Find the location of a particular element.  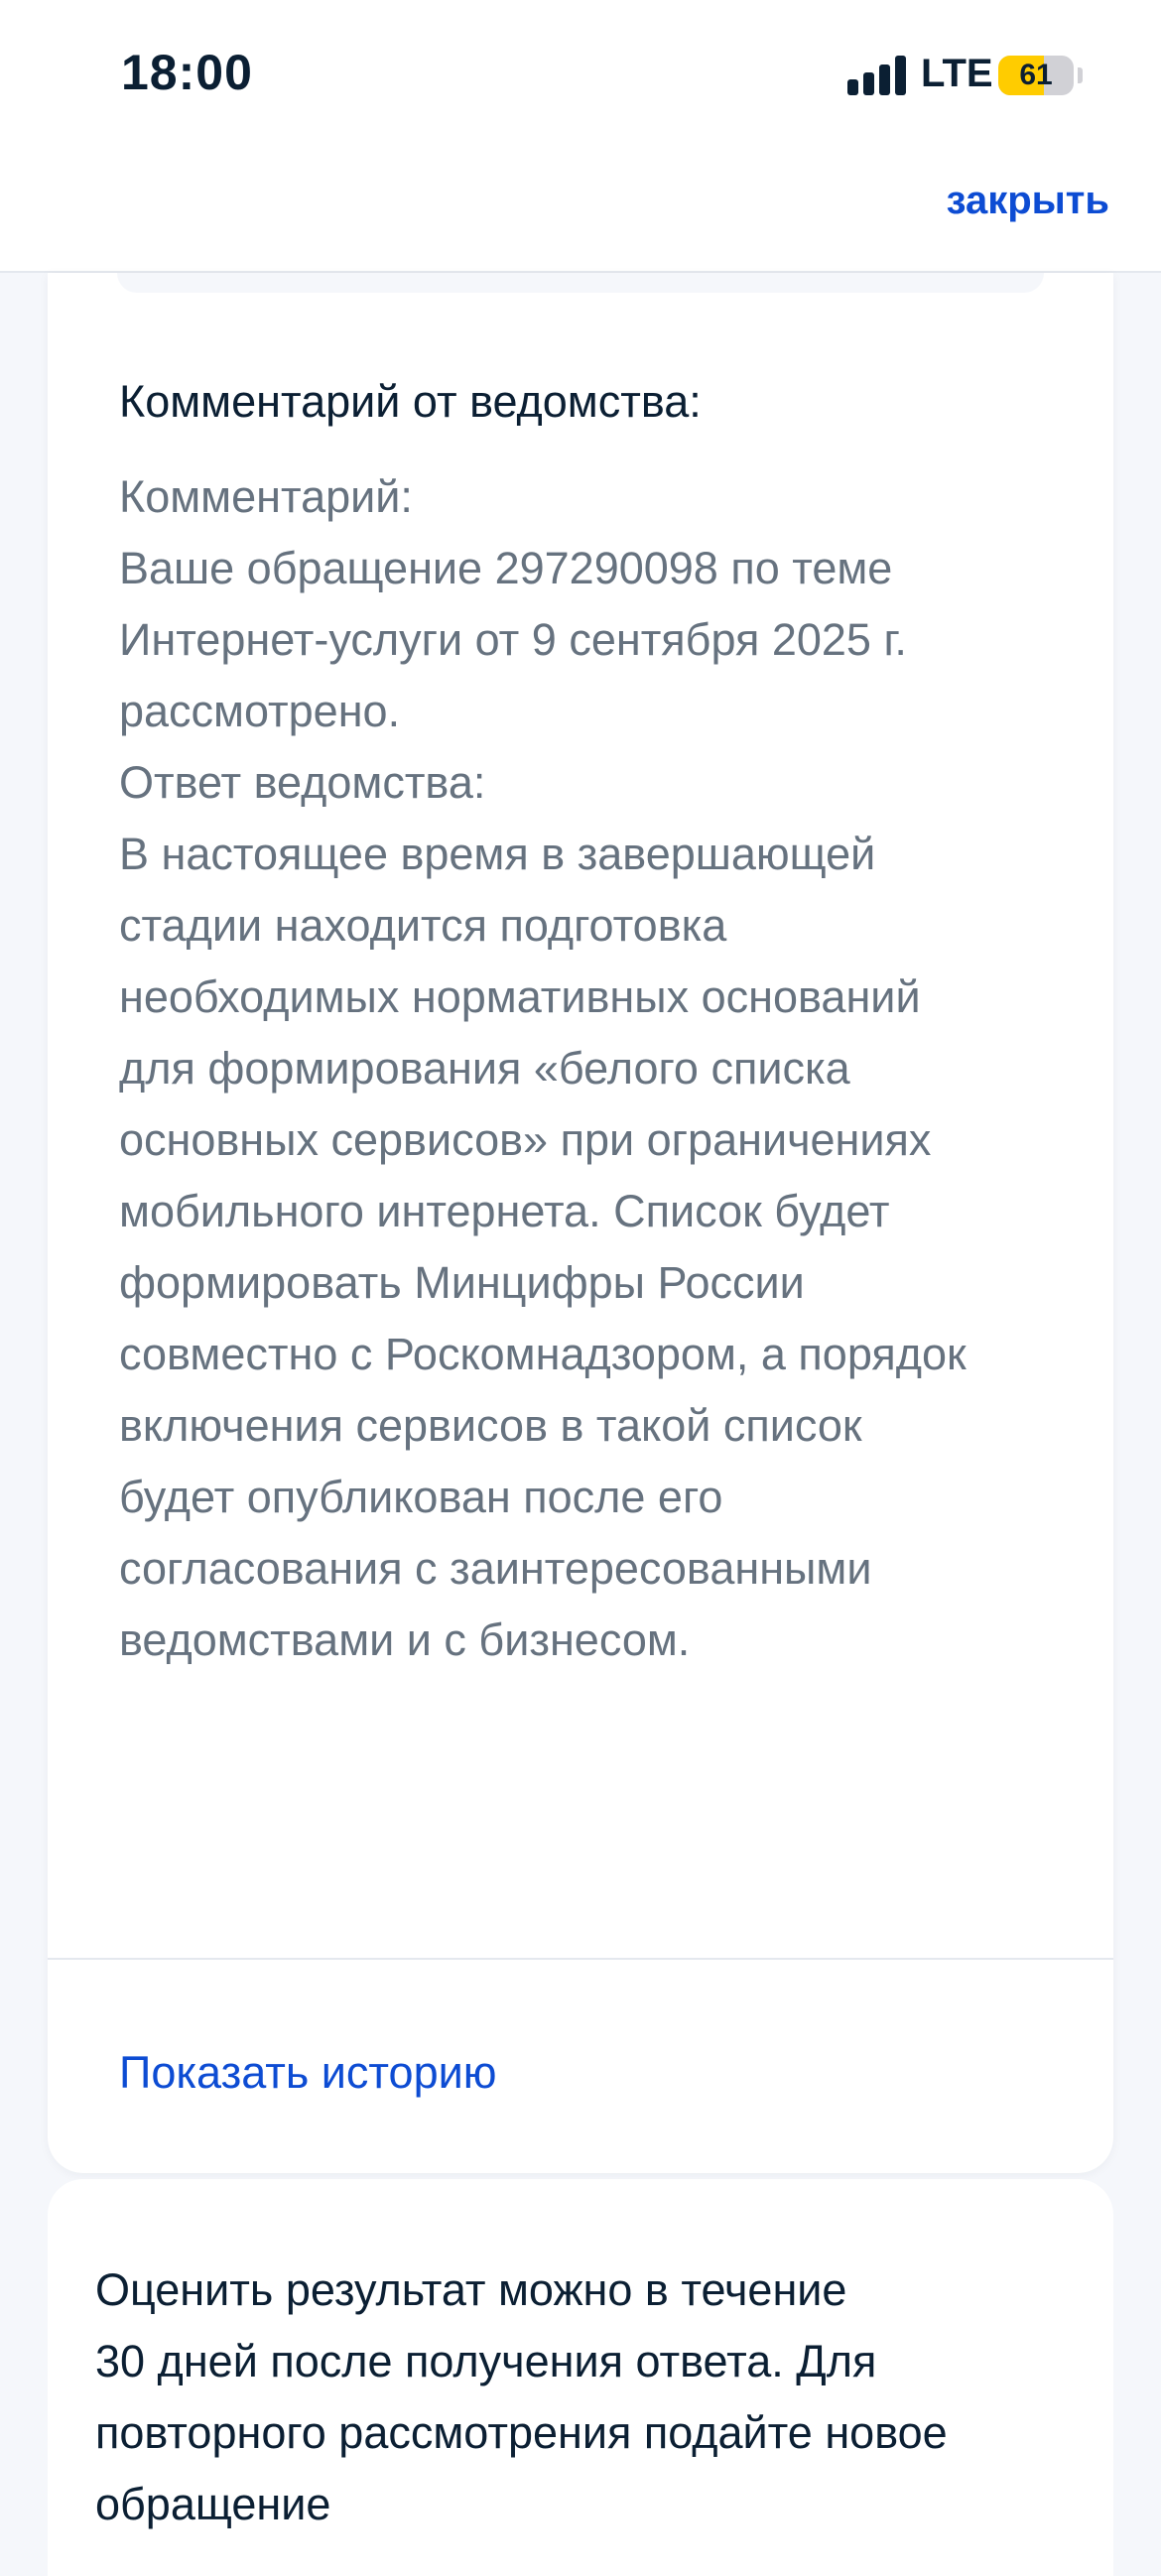

comment-line: ведомствами и с бизнесом. is located at coordinates (405, 1640).